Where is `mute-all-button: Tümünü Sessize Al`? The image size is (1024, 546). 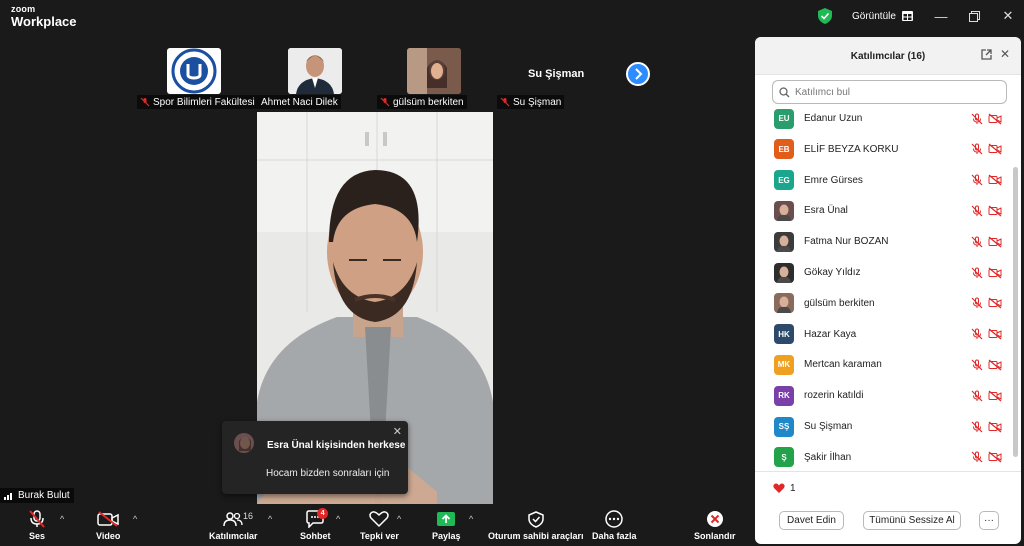 mute-all-button: Tümünü Sessize Al is located at coordinates (912, 520).